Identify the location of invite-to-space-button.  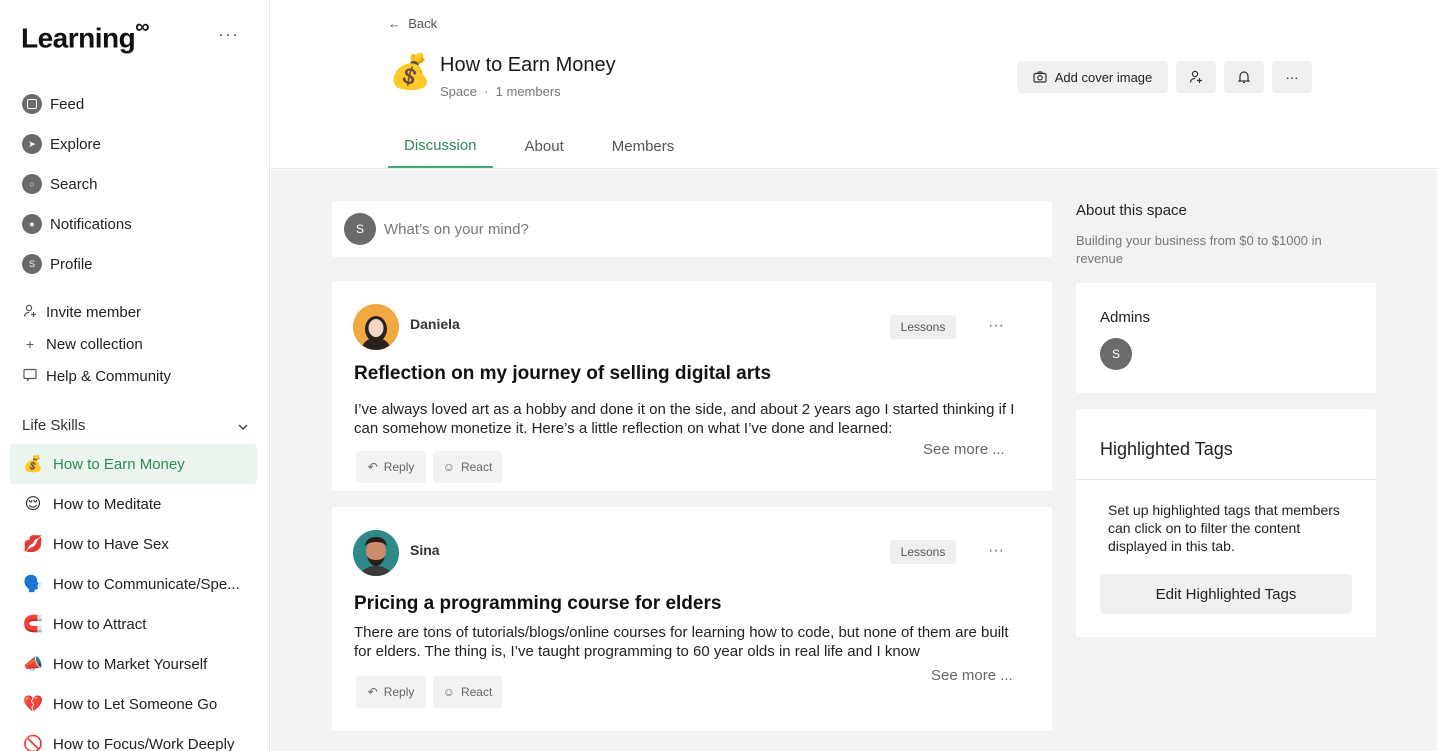
(1196, 77).